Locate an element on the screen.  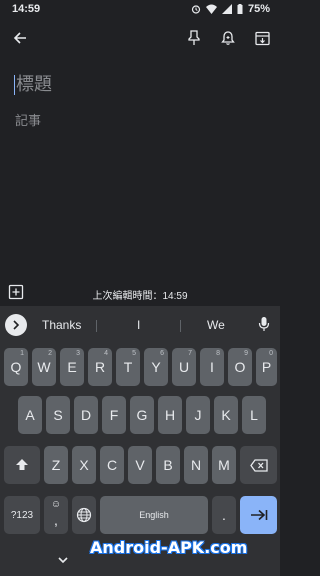
text-cursor is located at coordinates (14, 85).